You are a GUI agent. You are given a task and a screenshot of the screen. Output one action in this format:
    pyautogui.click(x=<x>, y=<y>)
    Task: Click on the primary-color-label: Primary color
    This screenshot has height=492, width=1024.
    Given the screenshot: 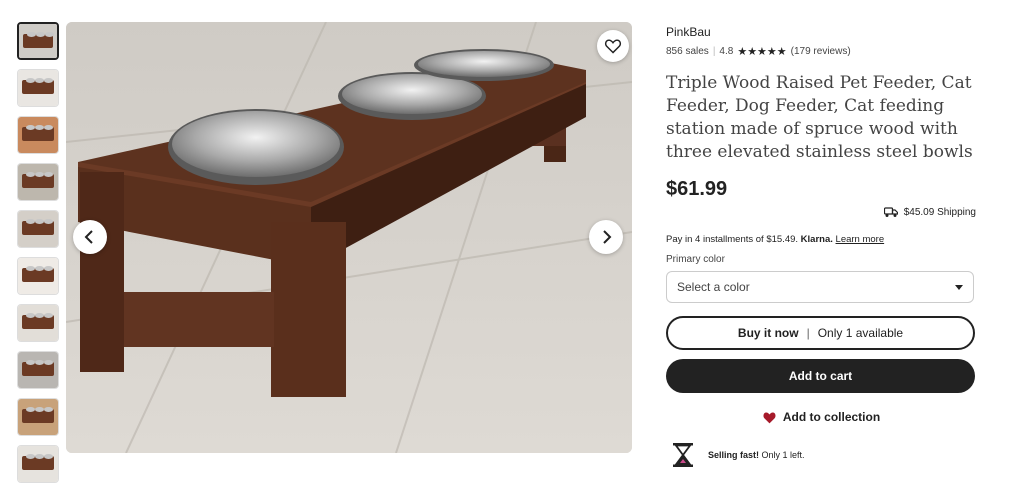 What is the action you would take?
    pyautogui.click(x=695, y=259)
    